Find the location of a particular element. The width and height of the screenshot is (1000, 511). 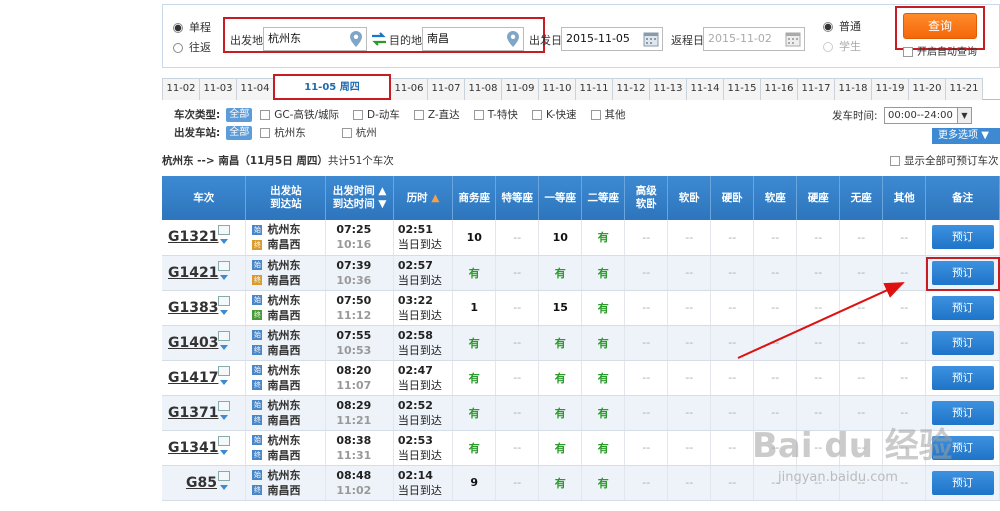

station-filter: 出发车站: 全部 杭州东 杭州 is located at coordinates (282, 133).